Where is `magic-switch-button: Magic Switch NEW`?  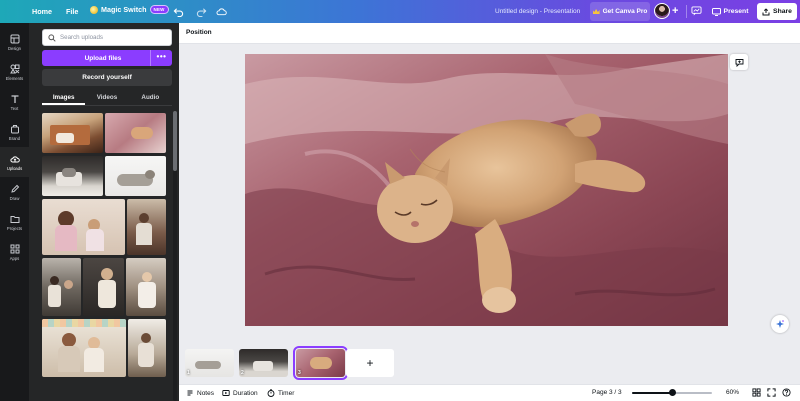 magic-switch-button: Magic Switch NEW is located at coordinates (129, 9).